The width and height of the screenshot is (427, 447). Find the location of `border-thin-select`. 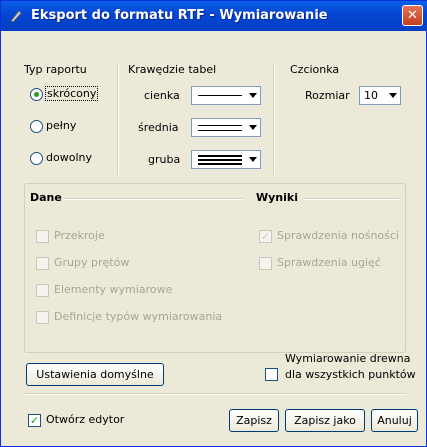

border-thin-select is located at coordinates (226, 95).